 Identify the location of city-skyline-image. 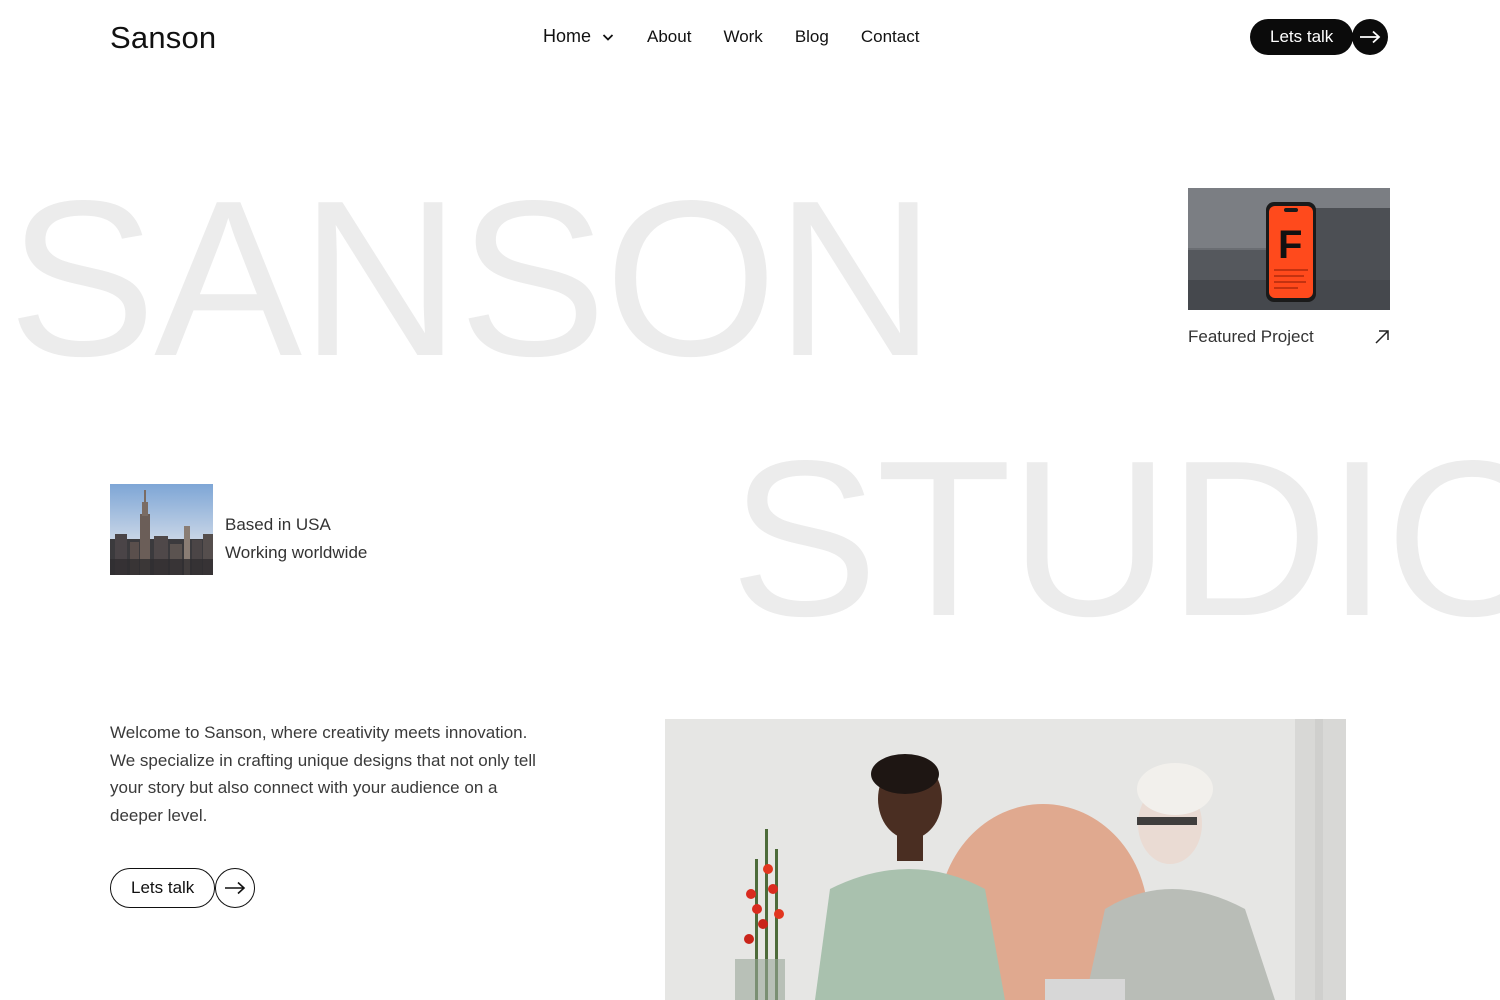
(161, 529).